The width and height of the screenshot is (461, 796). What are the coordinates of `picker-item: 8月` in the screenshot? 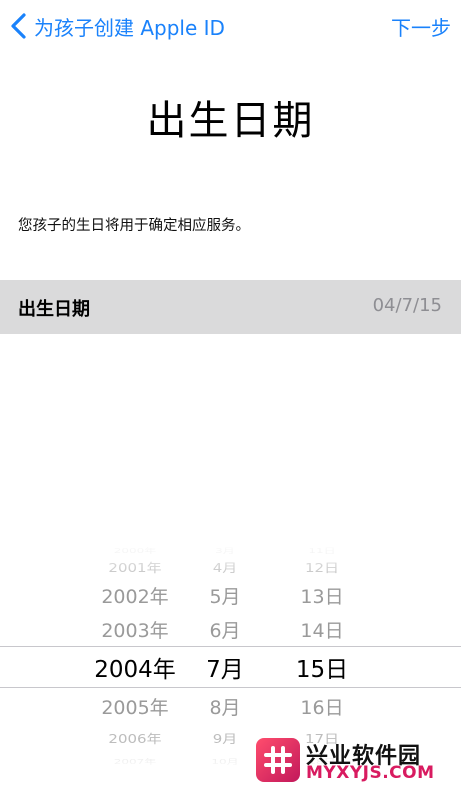 It's located at (225, 706).